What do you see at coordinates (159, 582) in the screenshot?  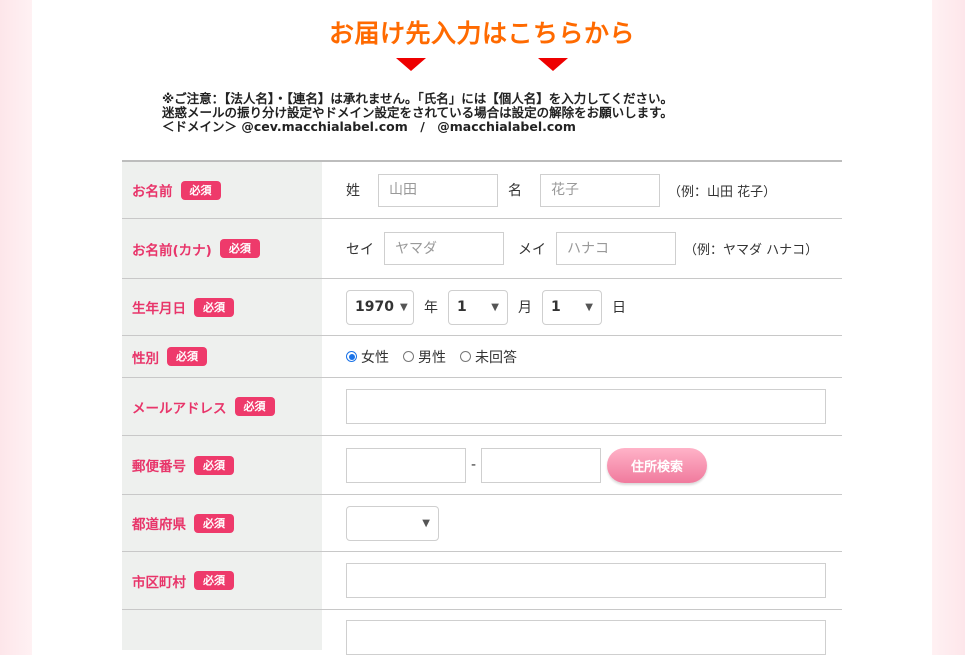 I see `city-label: 市区町村` at bounding box center [159, 582].